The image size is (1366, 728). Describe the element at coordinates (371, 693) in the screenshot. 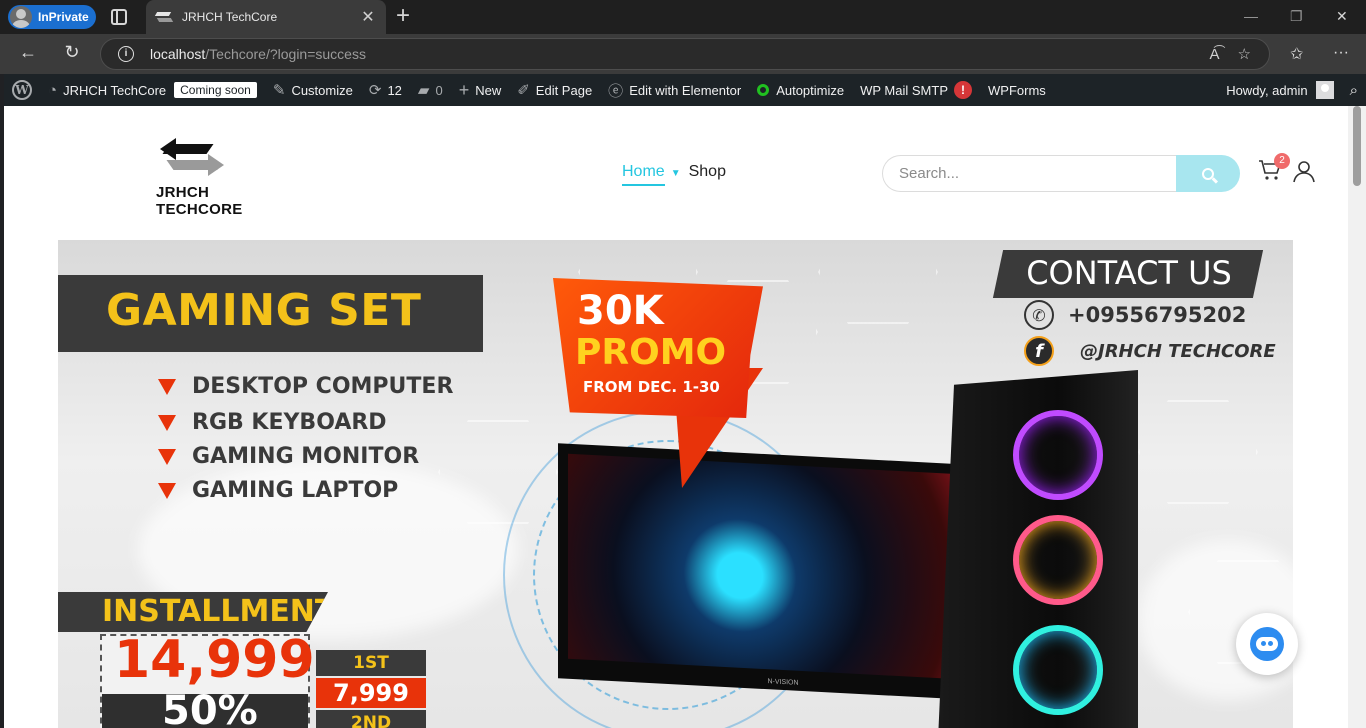

I see `first-month-value: 7,999` at that location.